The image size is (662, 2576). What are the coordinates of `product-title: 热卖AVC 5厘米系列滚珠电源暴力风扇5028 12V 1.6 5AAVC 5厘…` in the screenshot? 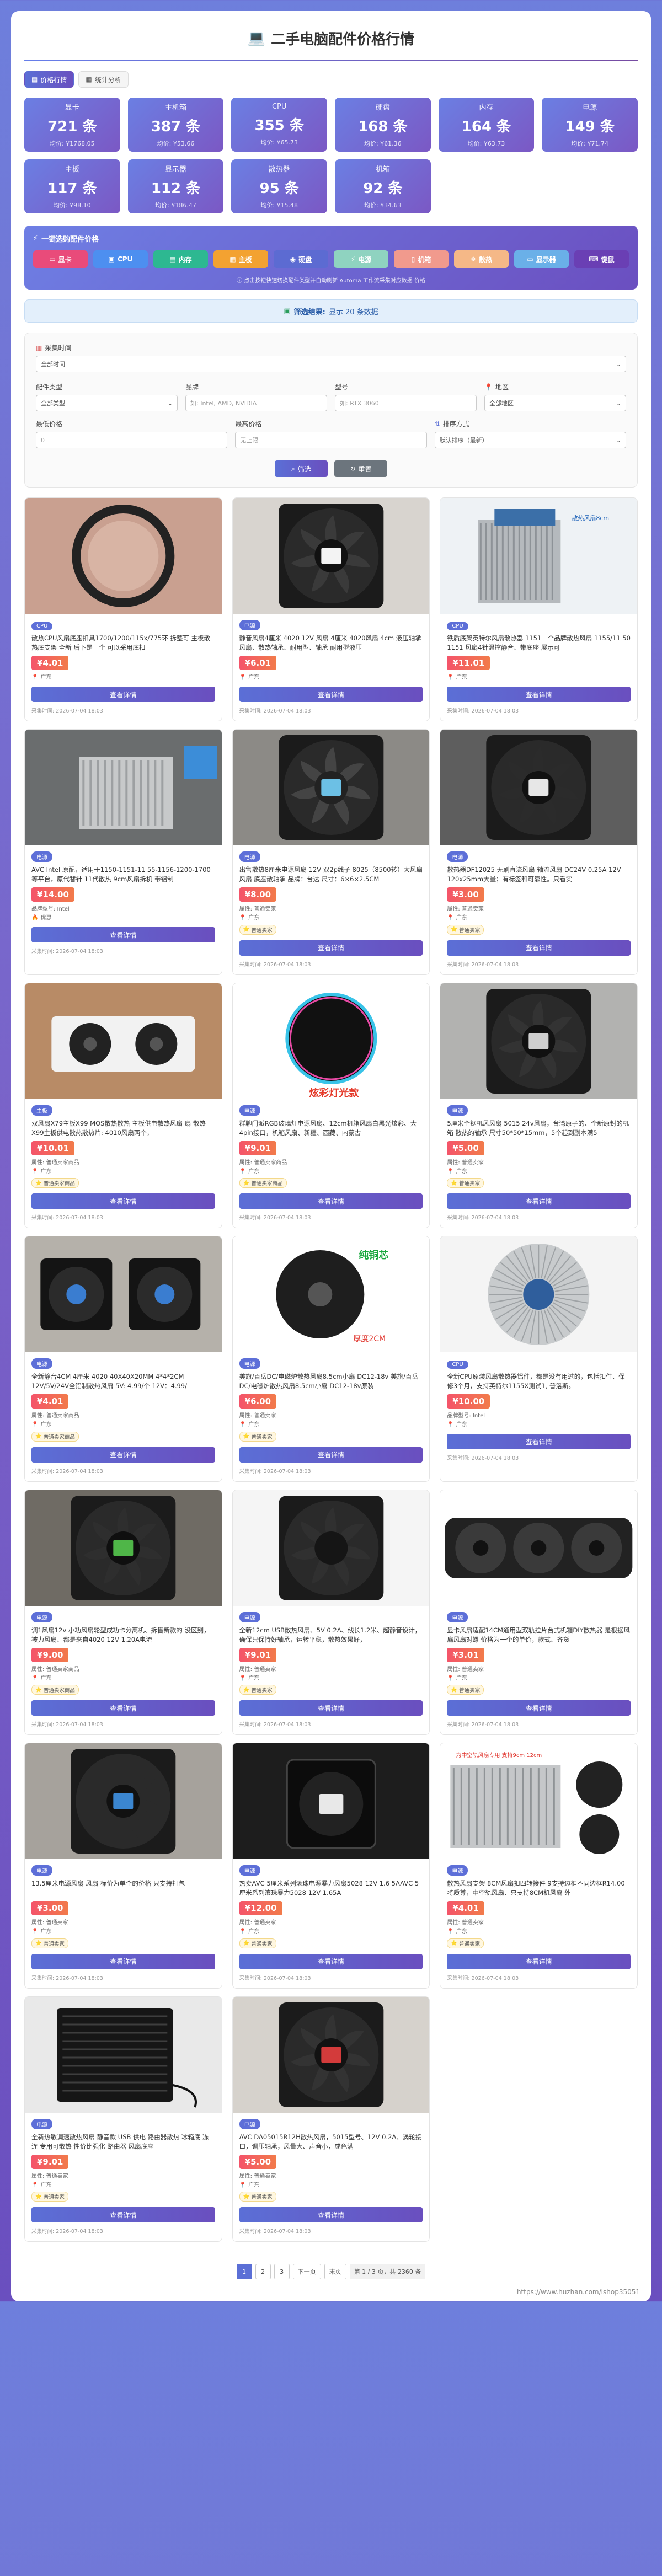 It's located at (331, 1888).